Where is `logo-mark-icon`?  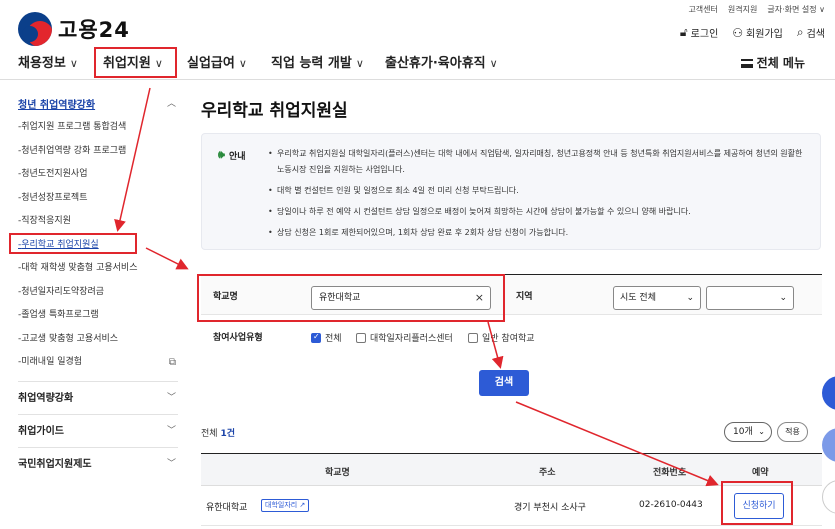
logo-mark-icon is located at coordinates (35, 29).